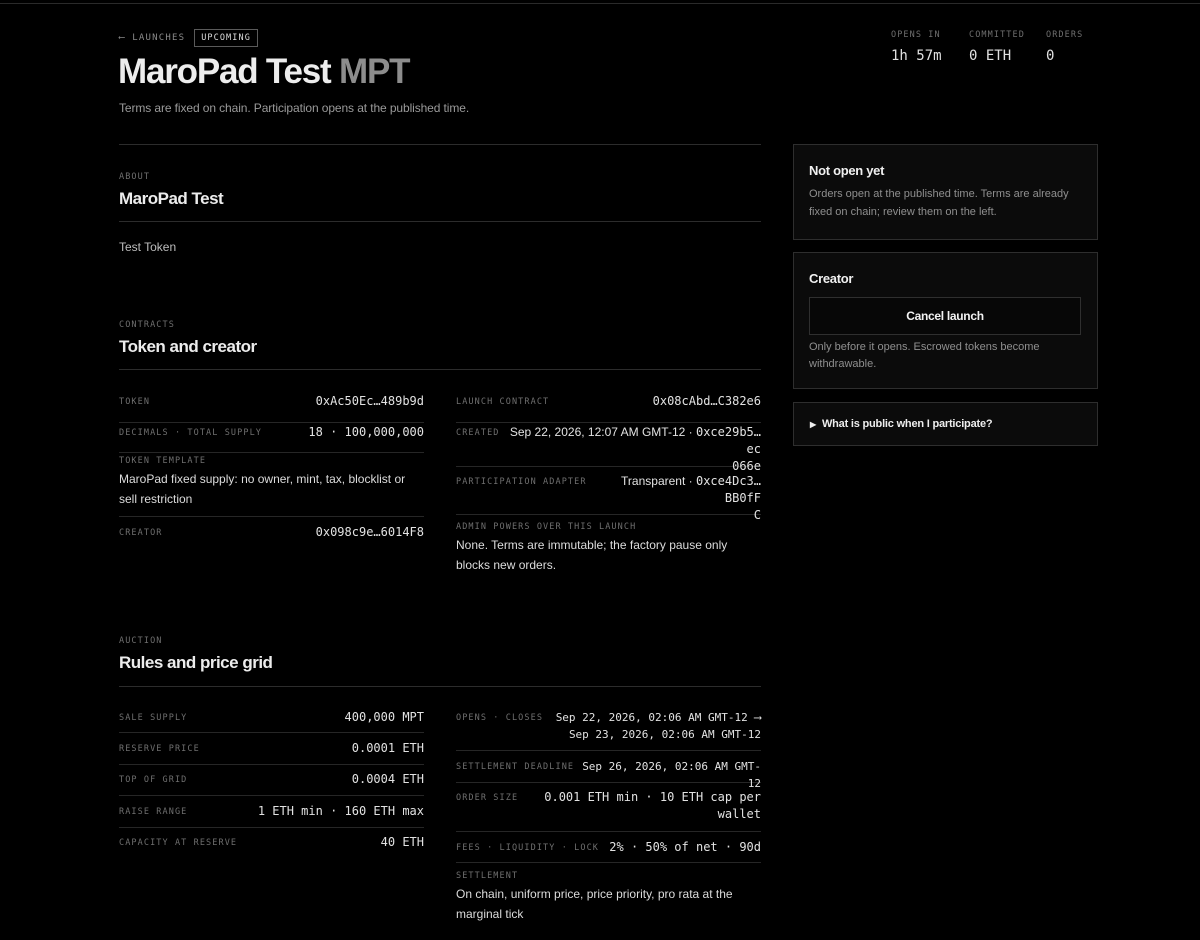 The height and width of the screenshot is (940, 1200). What do you see at coordinates (503, 402) in the screenshot?
I see `launch-contract-label: LAUNCH CONTRACT` at bounding box center [503, 402].